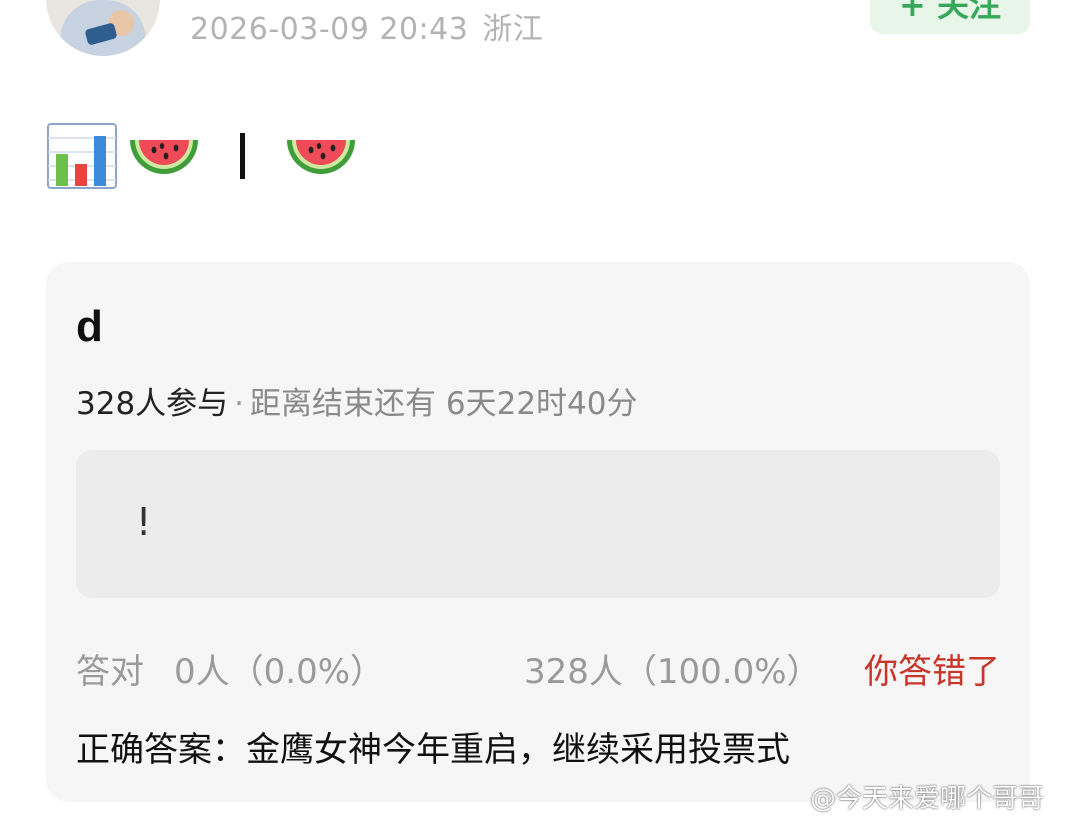 Image resolution: width=1076 pixels, height=816 pixels. What do you see at coordinates (144, 522) in the screenshot?
I see `option-text: !` at bounding box center [144, 522].